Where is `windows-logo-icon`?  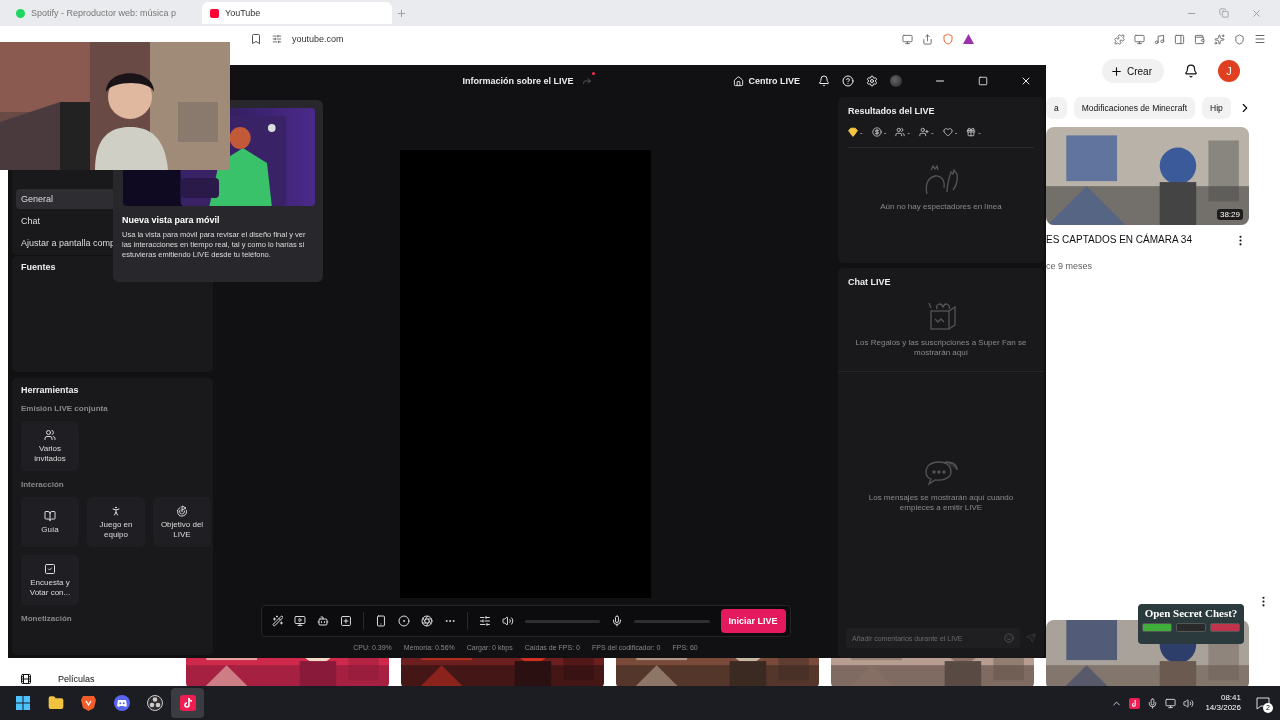
windows-logo-icon is located at coordinates (22, 703).